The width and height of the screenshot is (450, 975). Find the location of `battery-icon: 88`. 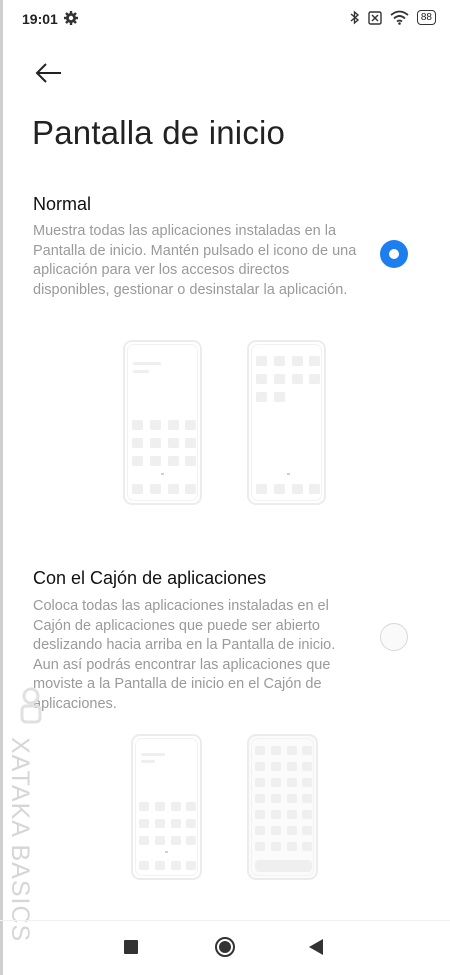

battery-icon: 88 is located at coordinates (426, 17).